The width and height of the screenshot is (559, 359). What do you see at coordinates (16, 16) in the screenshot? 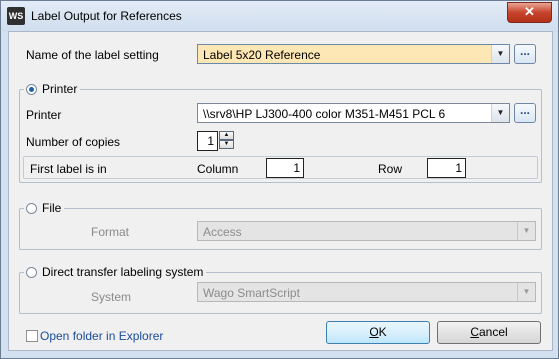
I see `app-logo-icon: WS` at bounding box center [16, 16].